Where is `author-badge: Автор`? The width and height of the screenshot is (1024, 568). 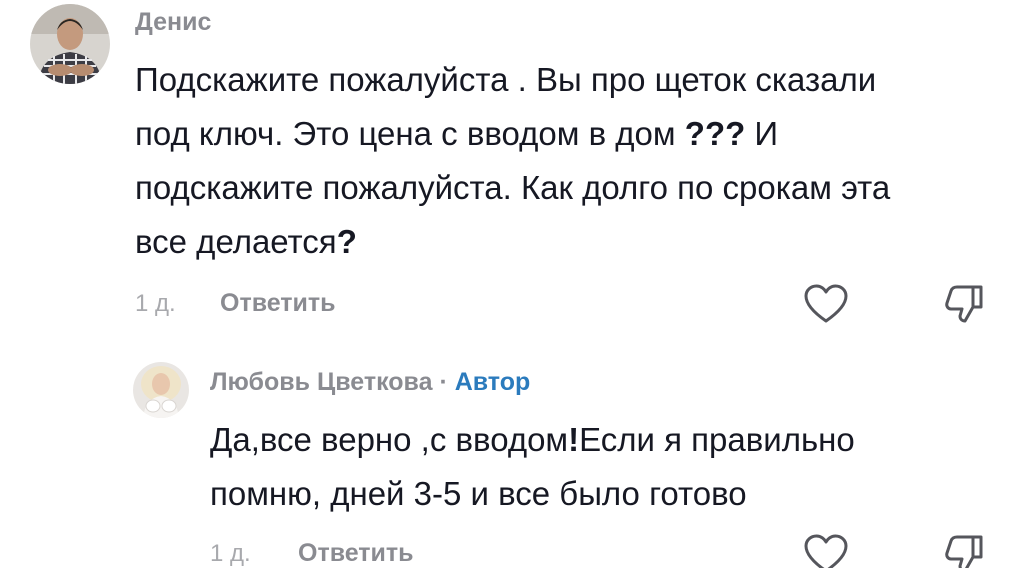 author-badge: Автор is located at coordinates (492, 382).